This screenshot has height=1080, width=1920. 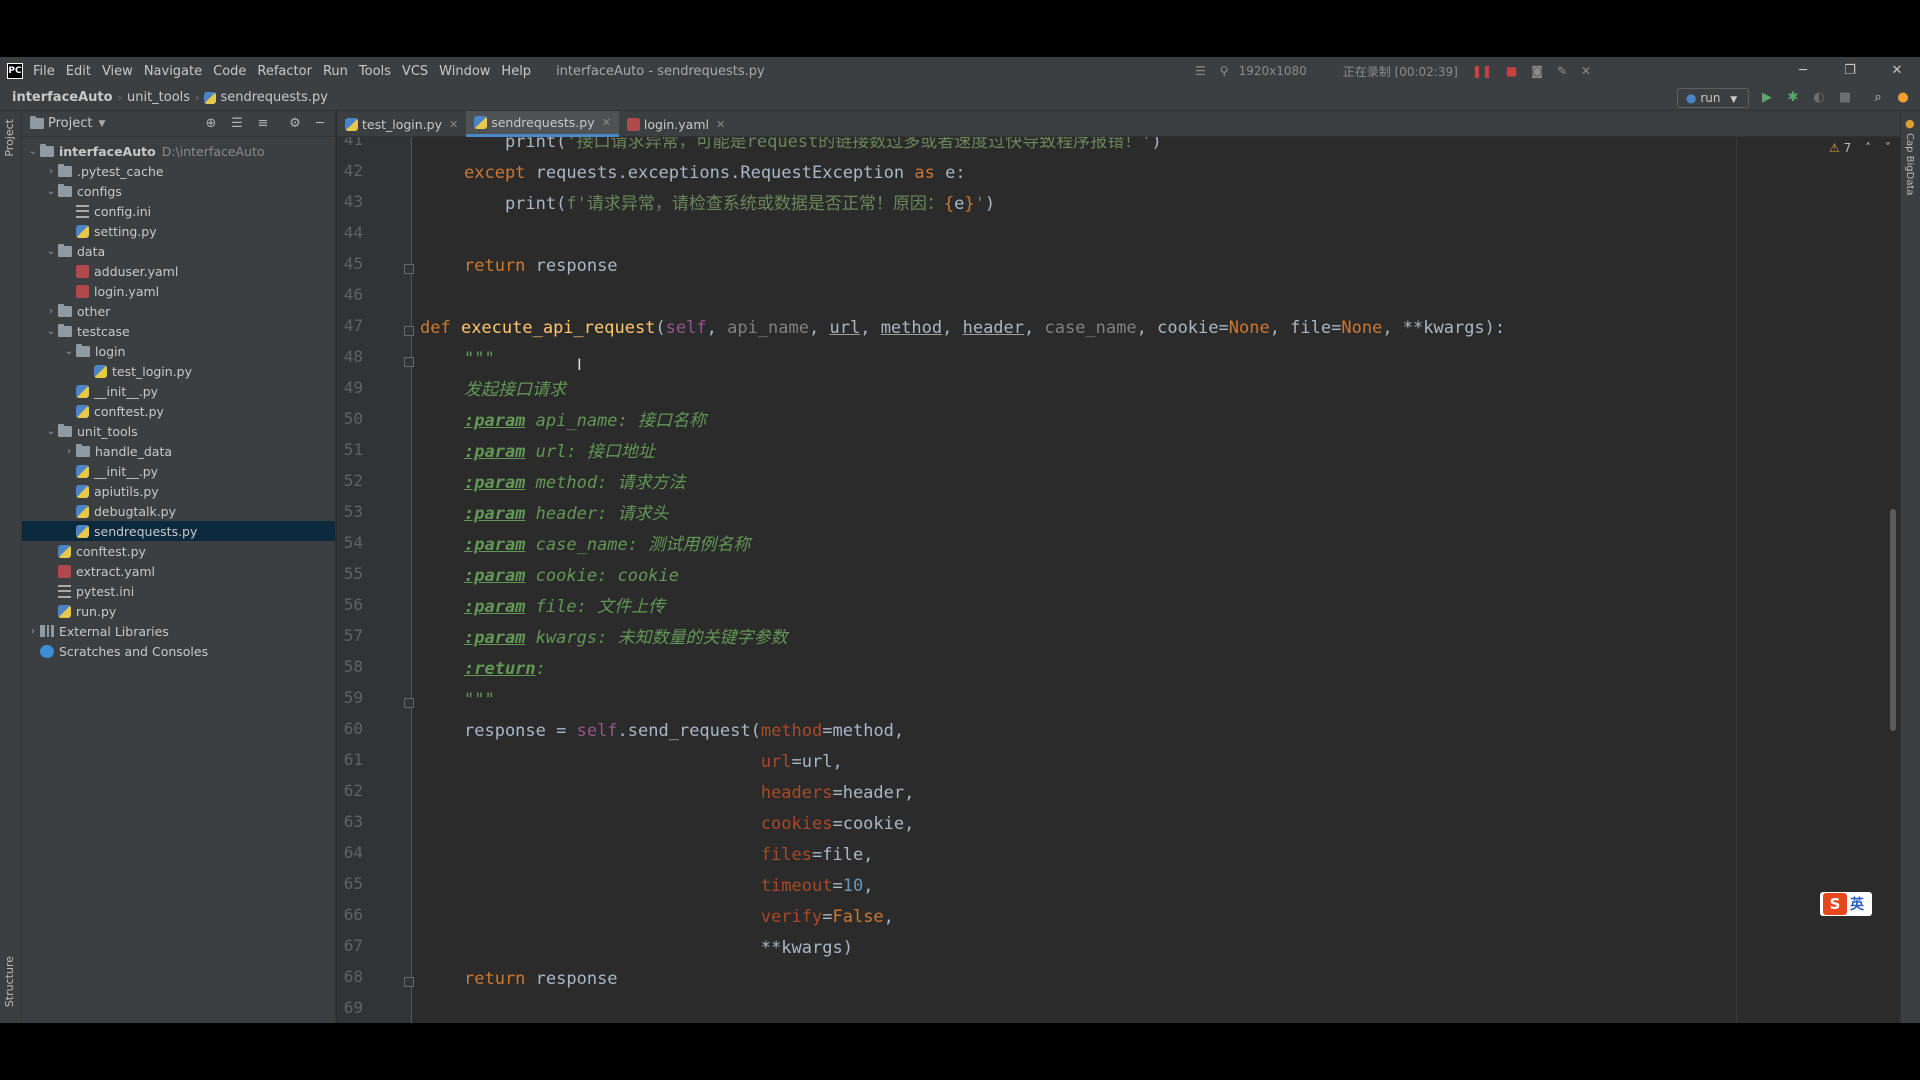 I want to click on menu-edit: Edit, so click(x=78, y=71).